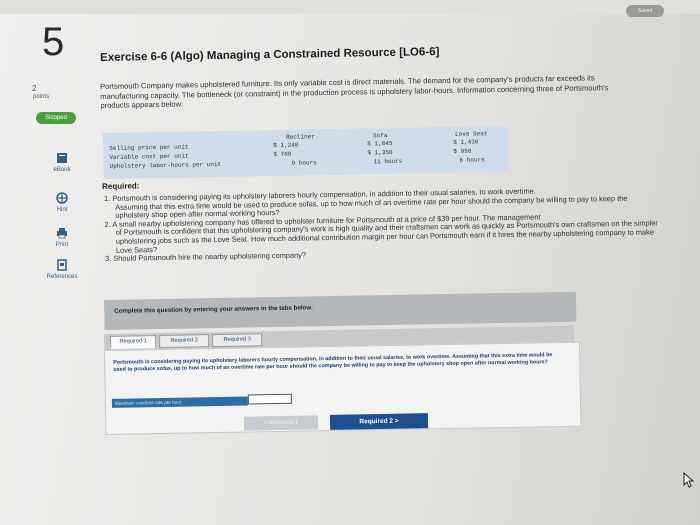 Image resolution: width=700 pixels, height=525 pixels. Describe the element at coordinates (645, 11) in the screenshot. I see `saved-status-badge: Saved` at that location.